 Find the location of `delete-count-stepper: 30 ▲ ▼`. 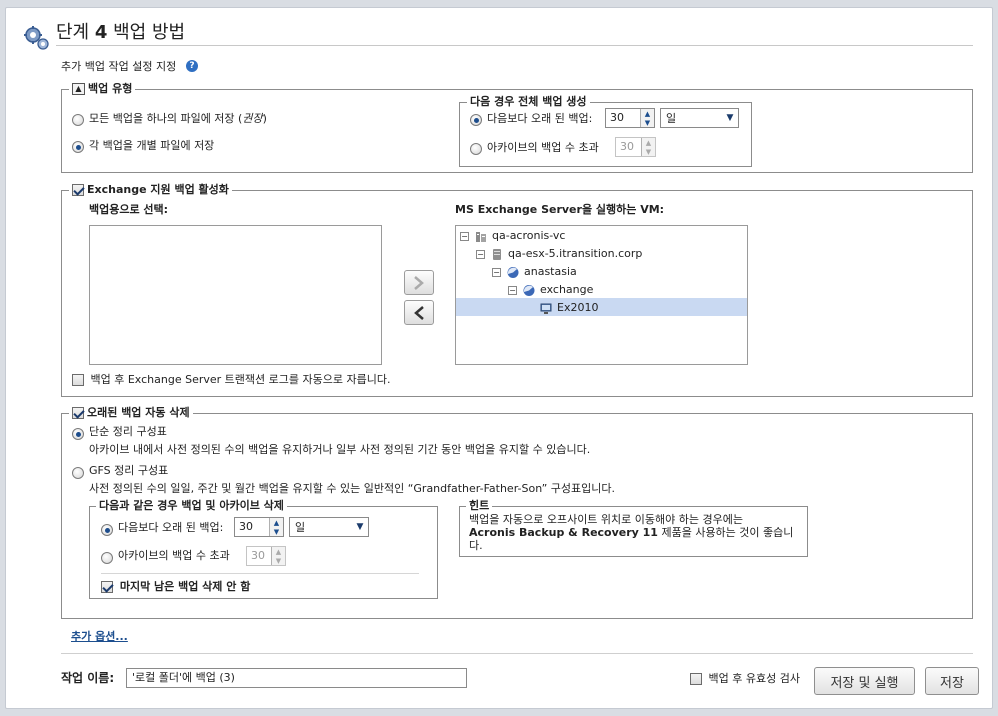

delete-count-stepper: 30 ▲ ▼ is located at coordinates (266, 556).